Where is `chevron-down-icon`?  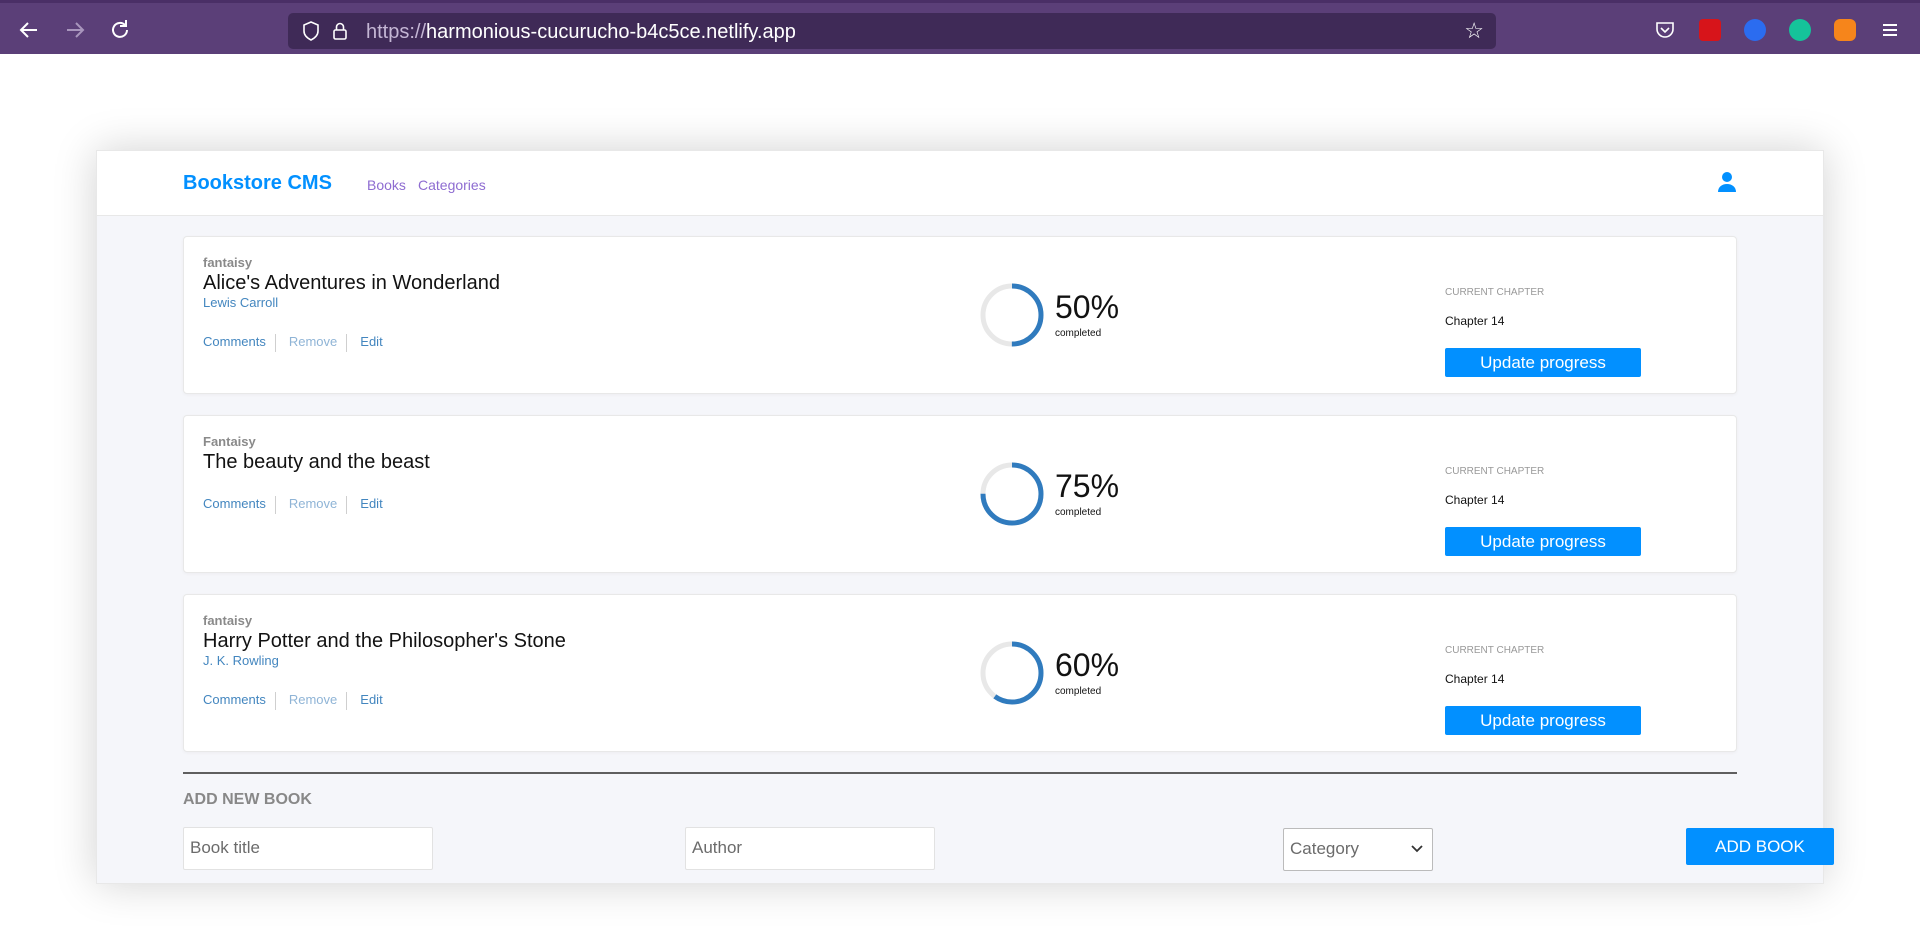 chevron-down-icon is located at coordinates (1417, 849).